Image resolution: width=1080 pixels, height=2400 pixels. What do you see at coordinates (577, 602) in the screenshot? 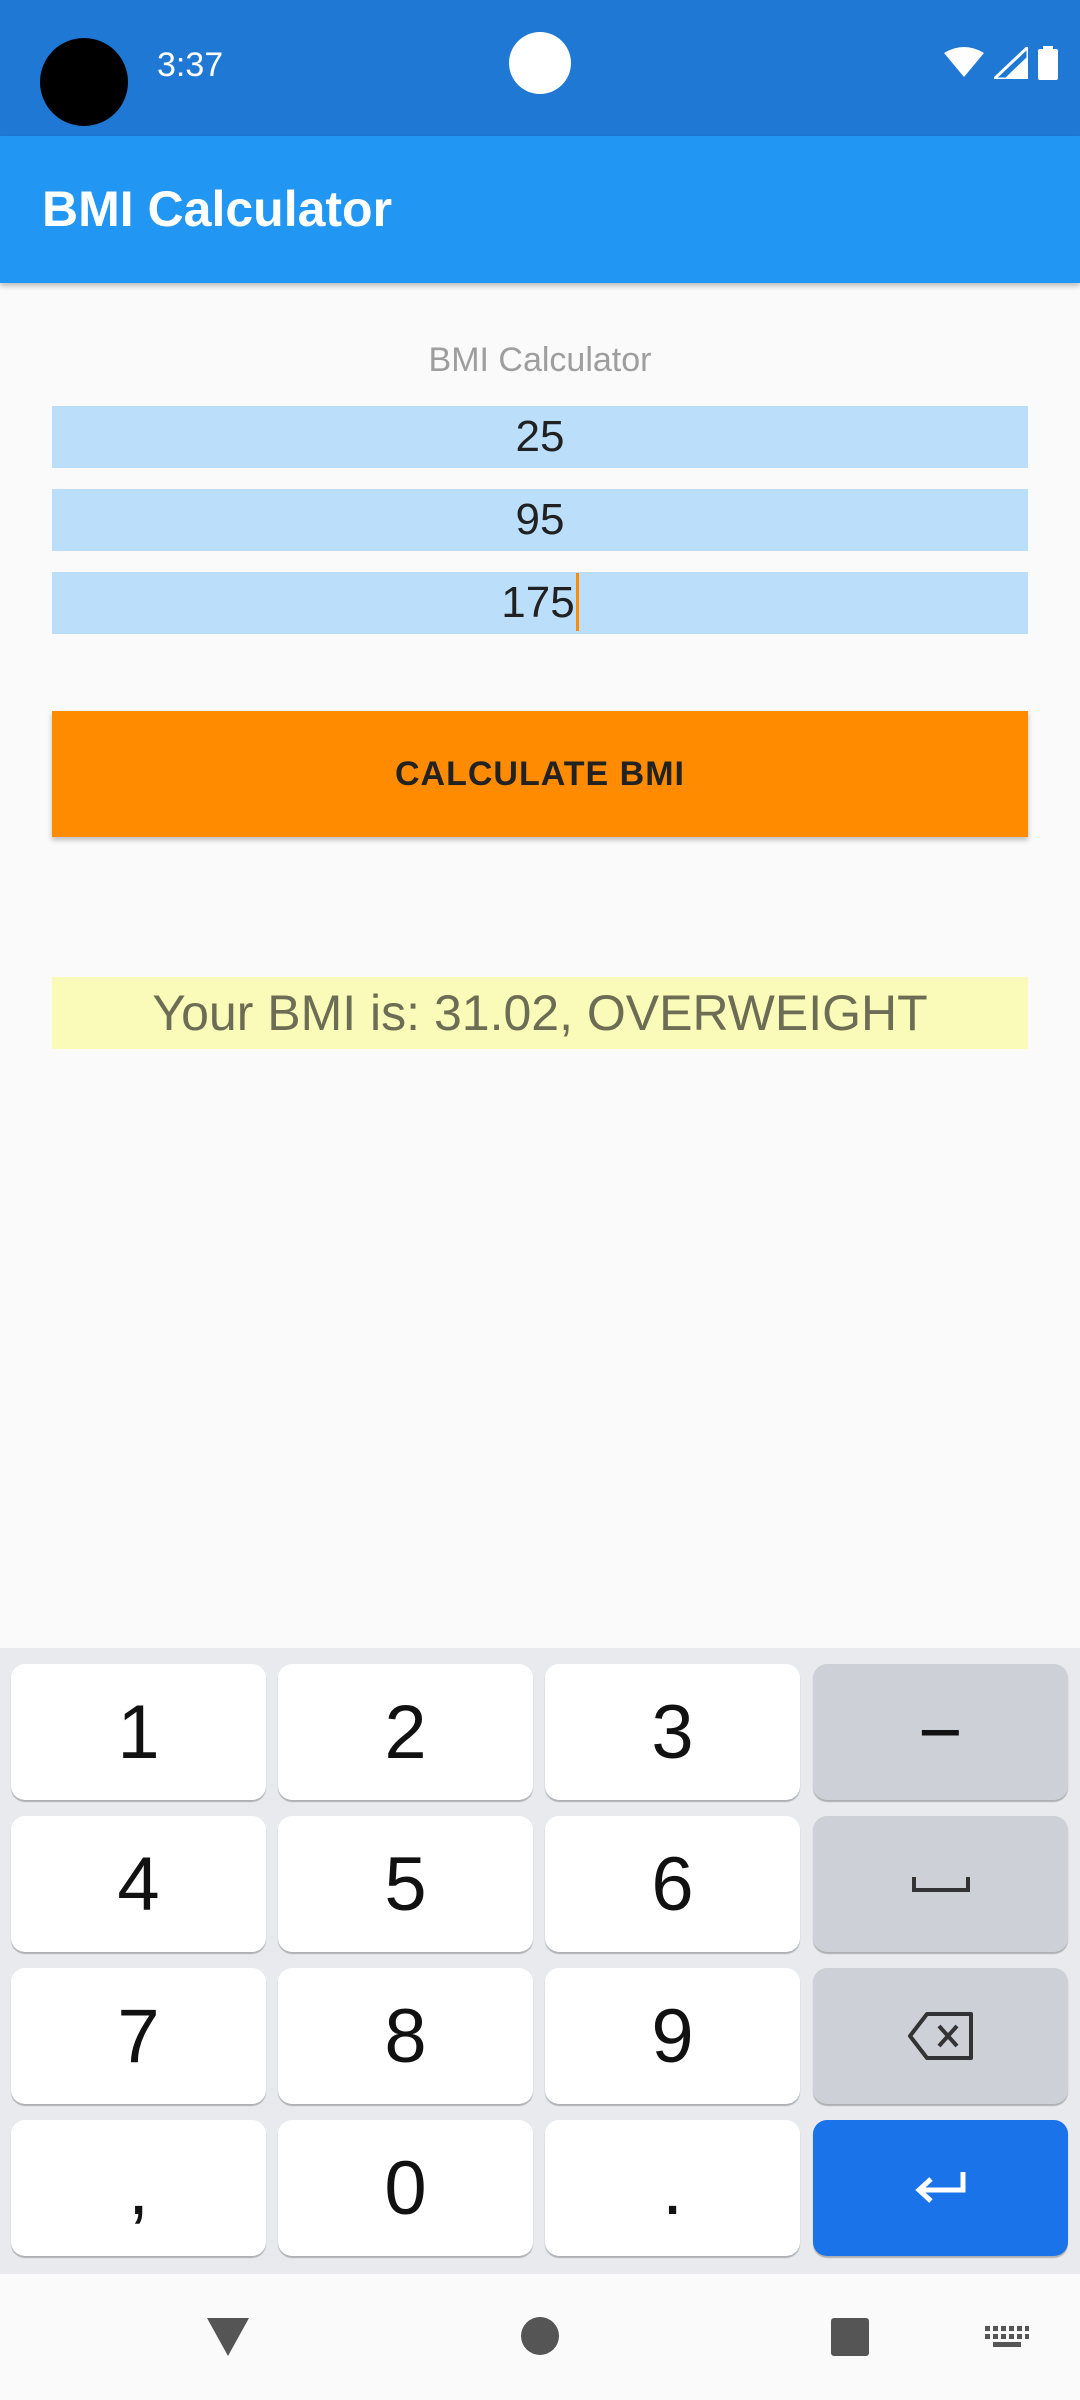
I see `text-cursor` at bounding box center [577, 602].